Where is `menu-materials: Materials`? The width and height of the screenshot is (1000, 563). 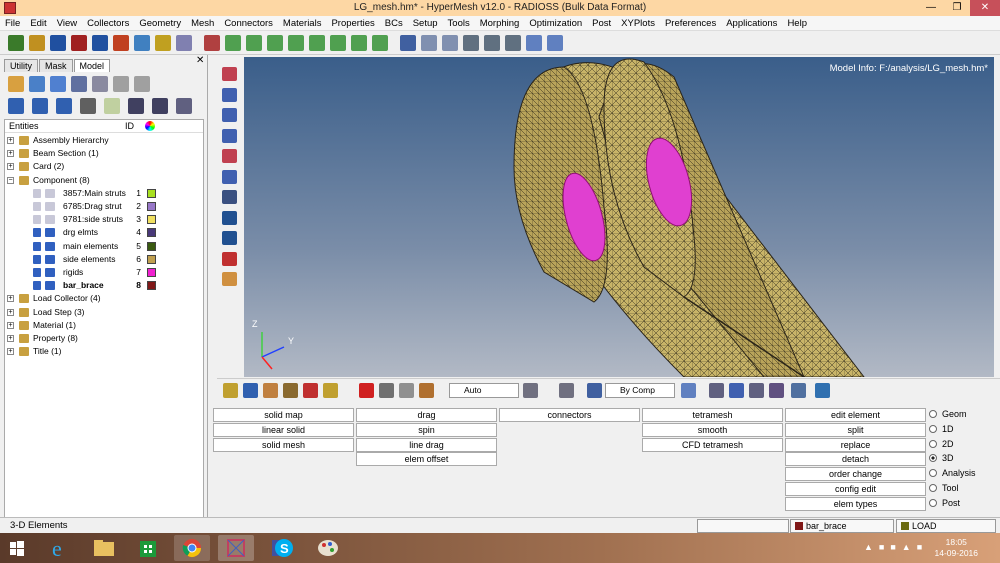 menu-materials: Materials is located at coordinates (302, 23).